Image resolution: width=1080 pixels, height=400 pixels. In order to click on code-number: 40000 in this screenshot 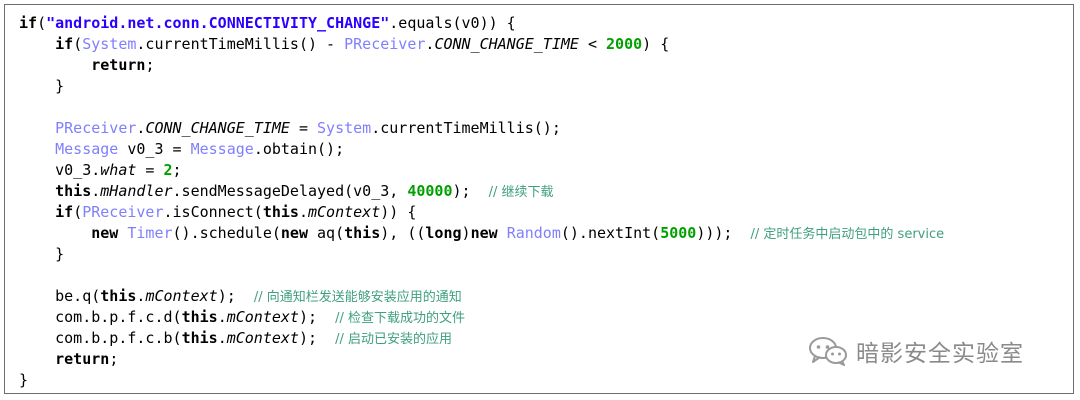, I will do `click(430, 191)`.